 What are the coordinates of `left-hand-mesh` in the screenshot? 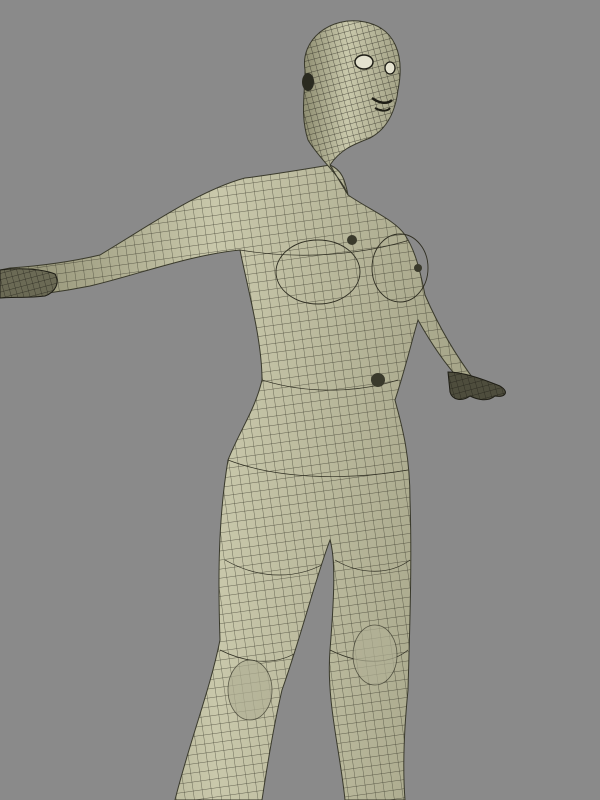 It's located at (29, 283).